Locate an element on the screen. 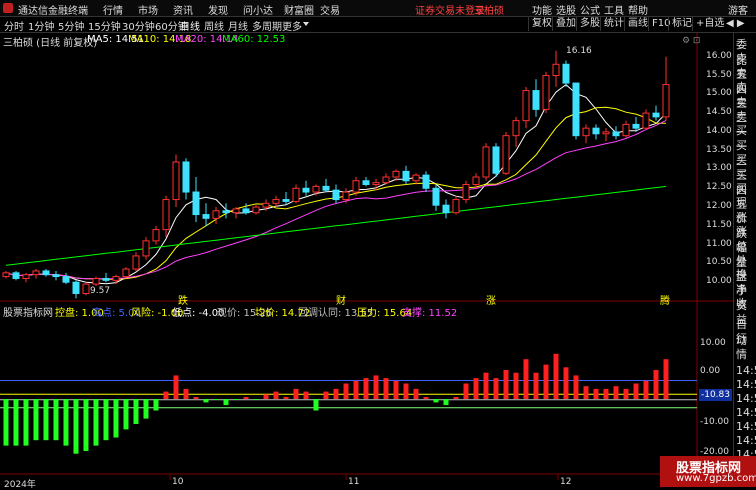 The height and width of the screenshot is (490, 756). multi-stock-button: 多股 is located at coordinates (589, 24).